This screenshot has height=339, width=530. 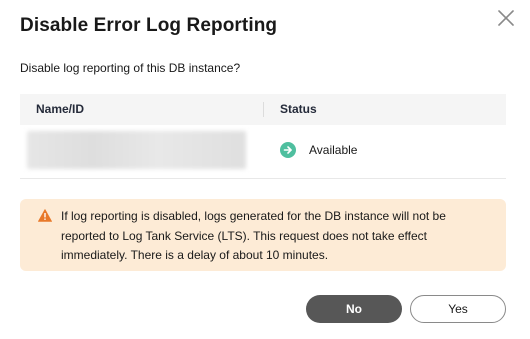 What do you see at coordinates (60, 109) in the screenshot?
I see `column-header-name-id: Name/ID` at bounding box center [60, 109].